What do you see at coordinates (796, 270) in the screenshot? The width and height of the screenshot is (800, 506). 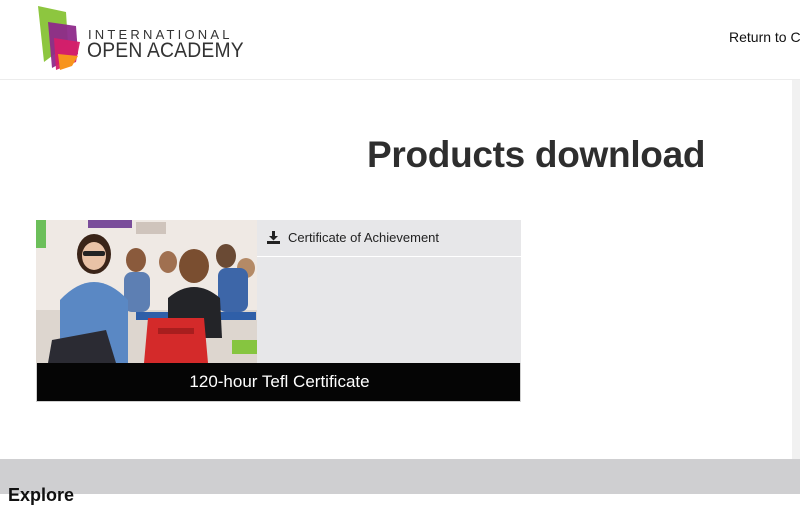 I see `page-scrollbar` at bounding box center [796, 270].